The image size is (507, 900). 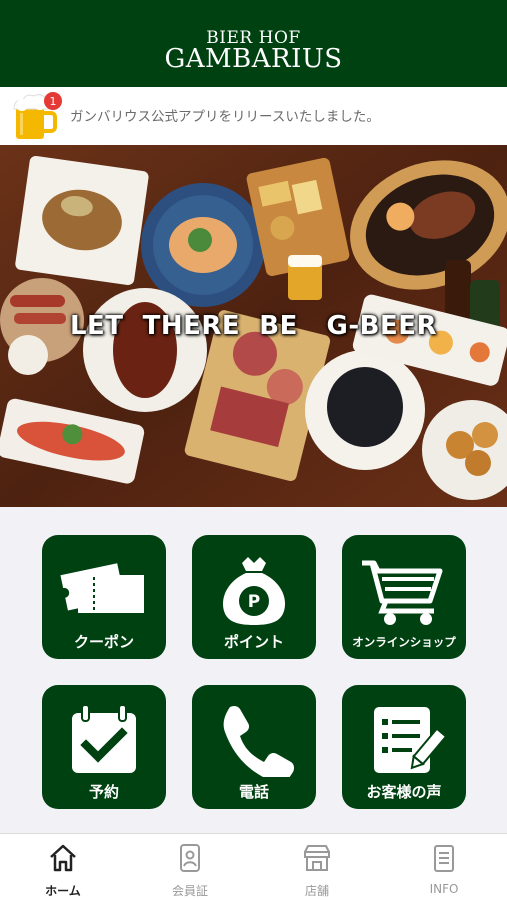 I want to click on tab-member-card: 会員証, so click(x=190, y=867).